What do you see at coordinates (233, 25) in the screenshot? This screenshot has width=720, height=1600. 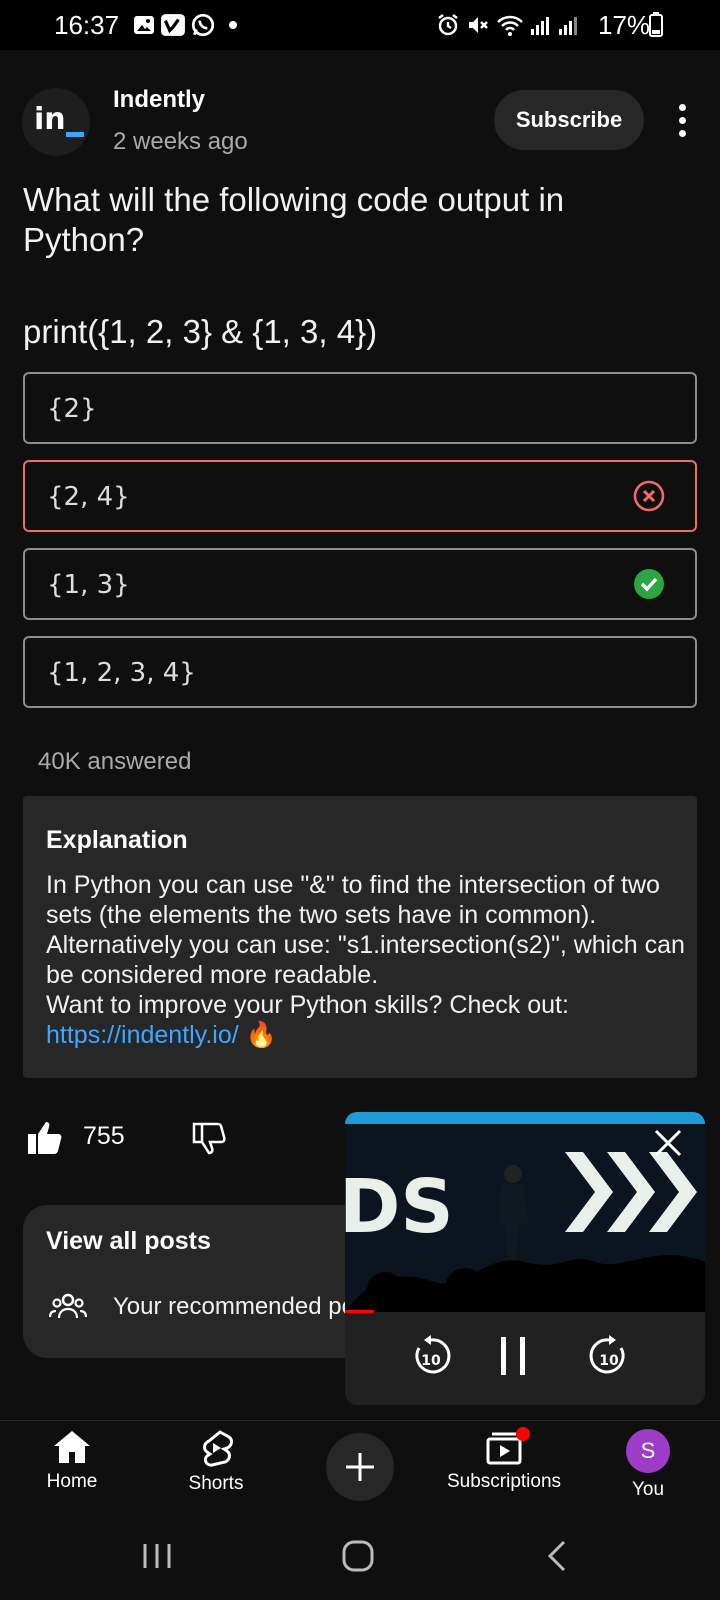 I see `dot-icon` at bounding box center [233, 25].